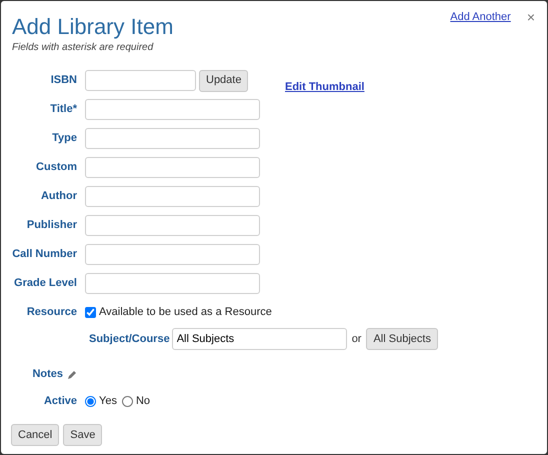 The height and width of the screenshot is (455, 548). Describe the element at coordinates (64, 138) in the screenshot. I see `field-label: Type` at that location.